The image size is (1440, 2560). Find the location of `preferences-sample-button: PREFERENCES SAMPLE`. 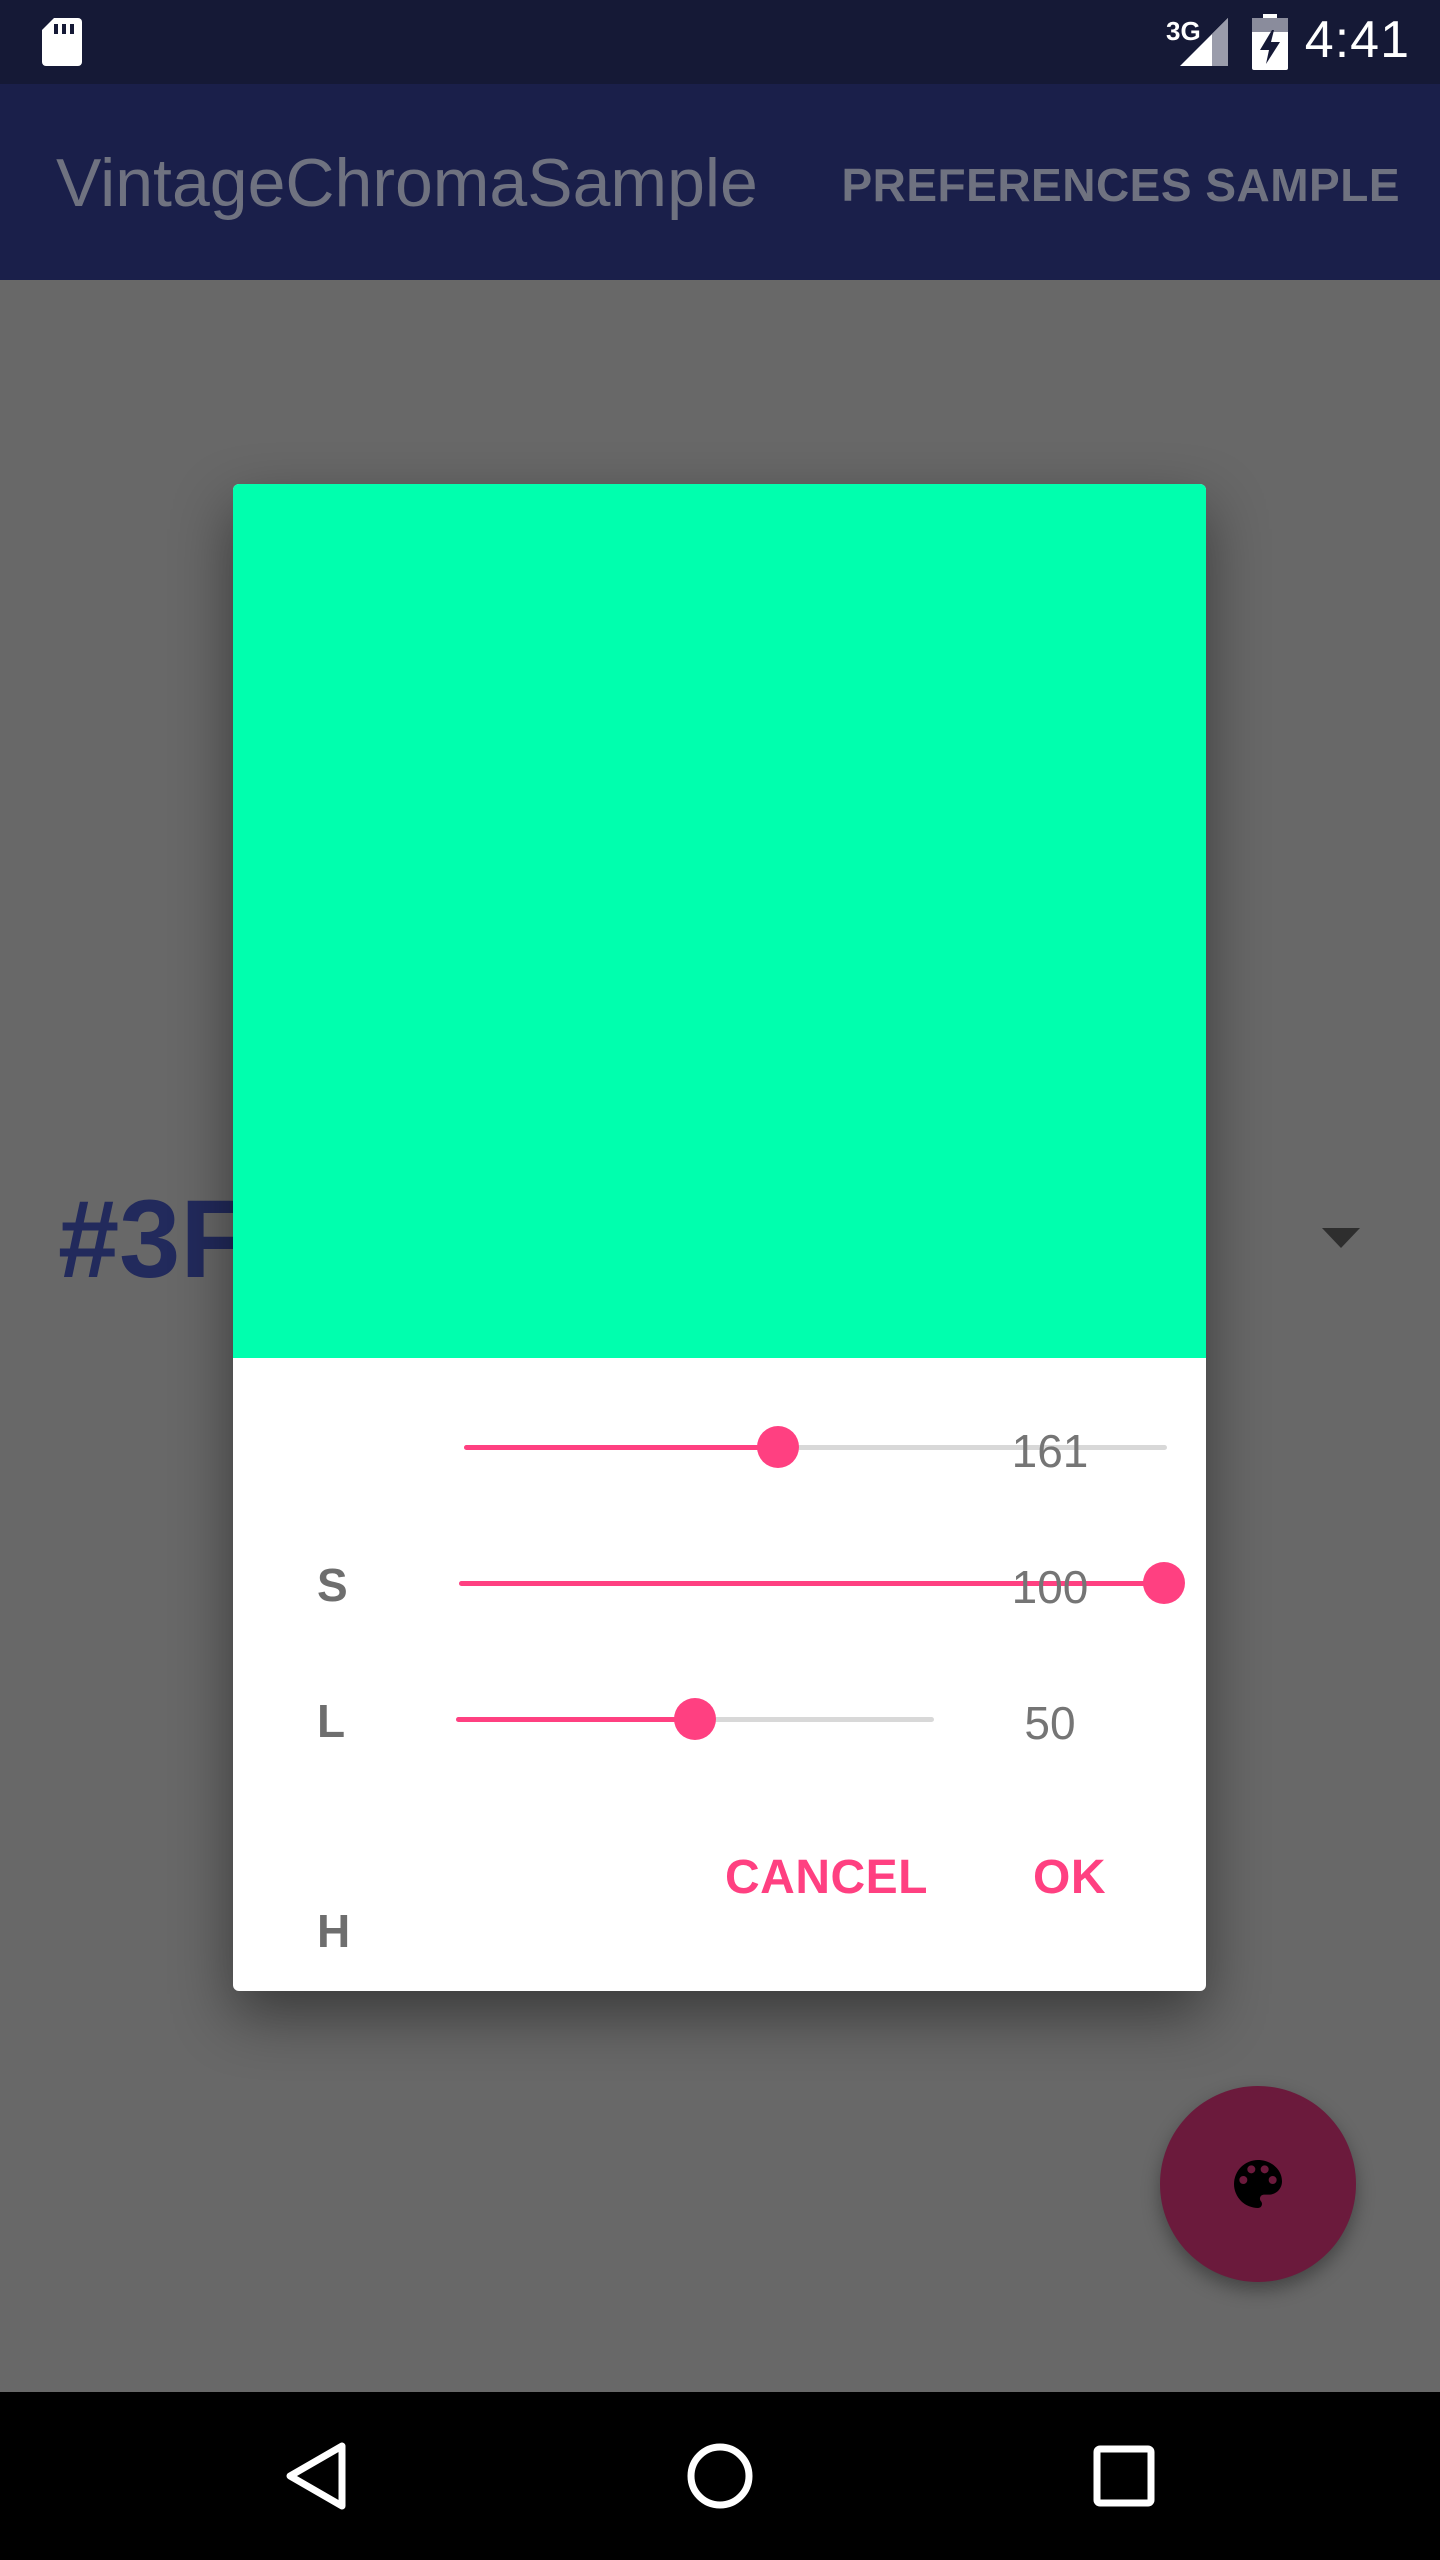

preferences-sample-button: PREFERENCES SAMPLE is located at coordinates (1120, 185).